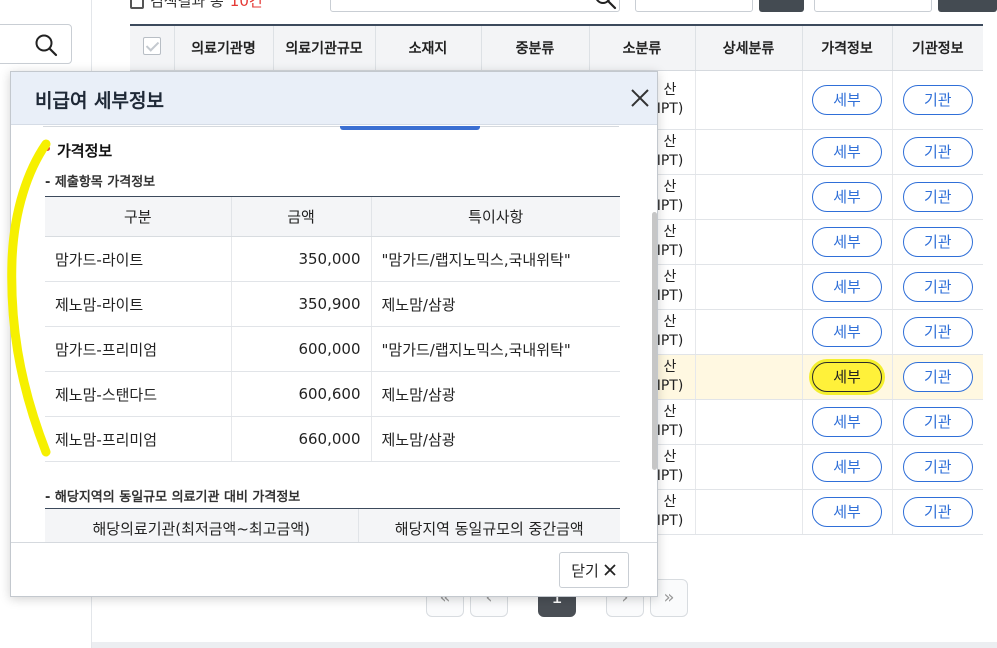 Image resolution: width=997 pixels, height=648 pixels. I want to click on section-title-price-info: 가격정보, so click(85, 151).